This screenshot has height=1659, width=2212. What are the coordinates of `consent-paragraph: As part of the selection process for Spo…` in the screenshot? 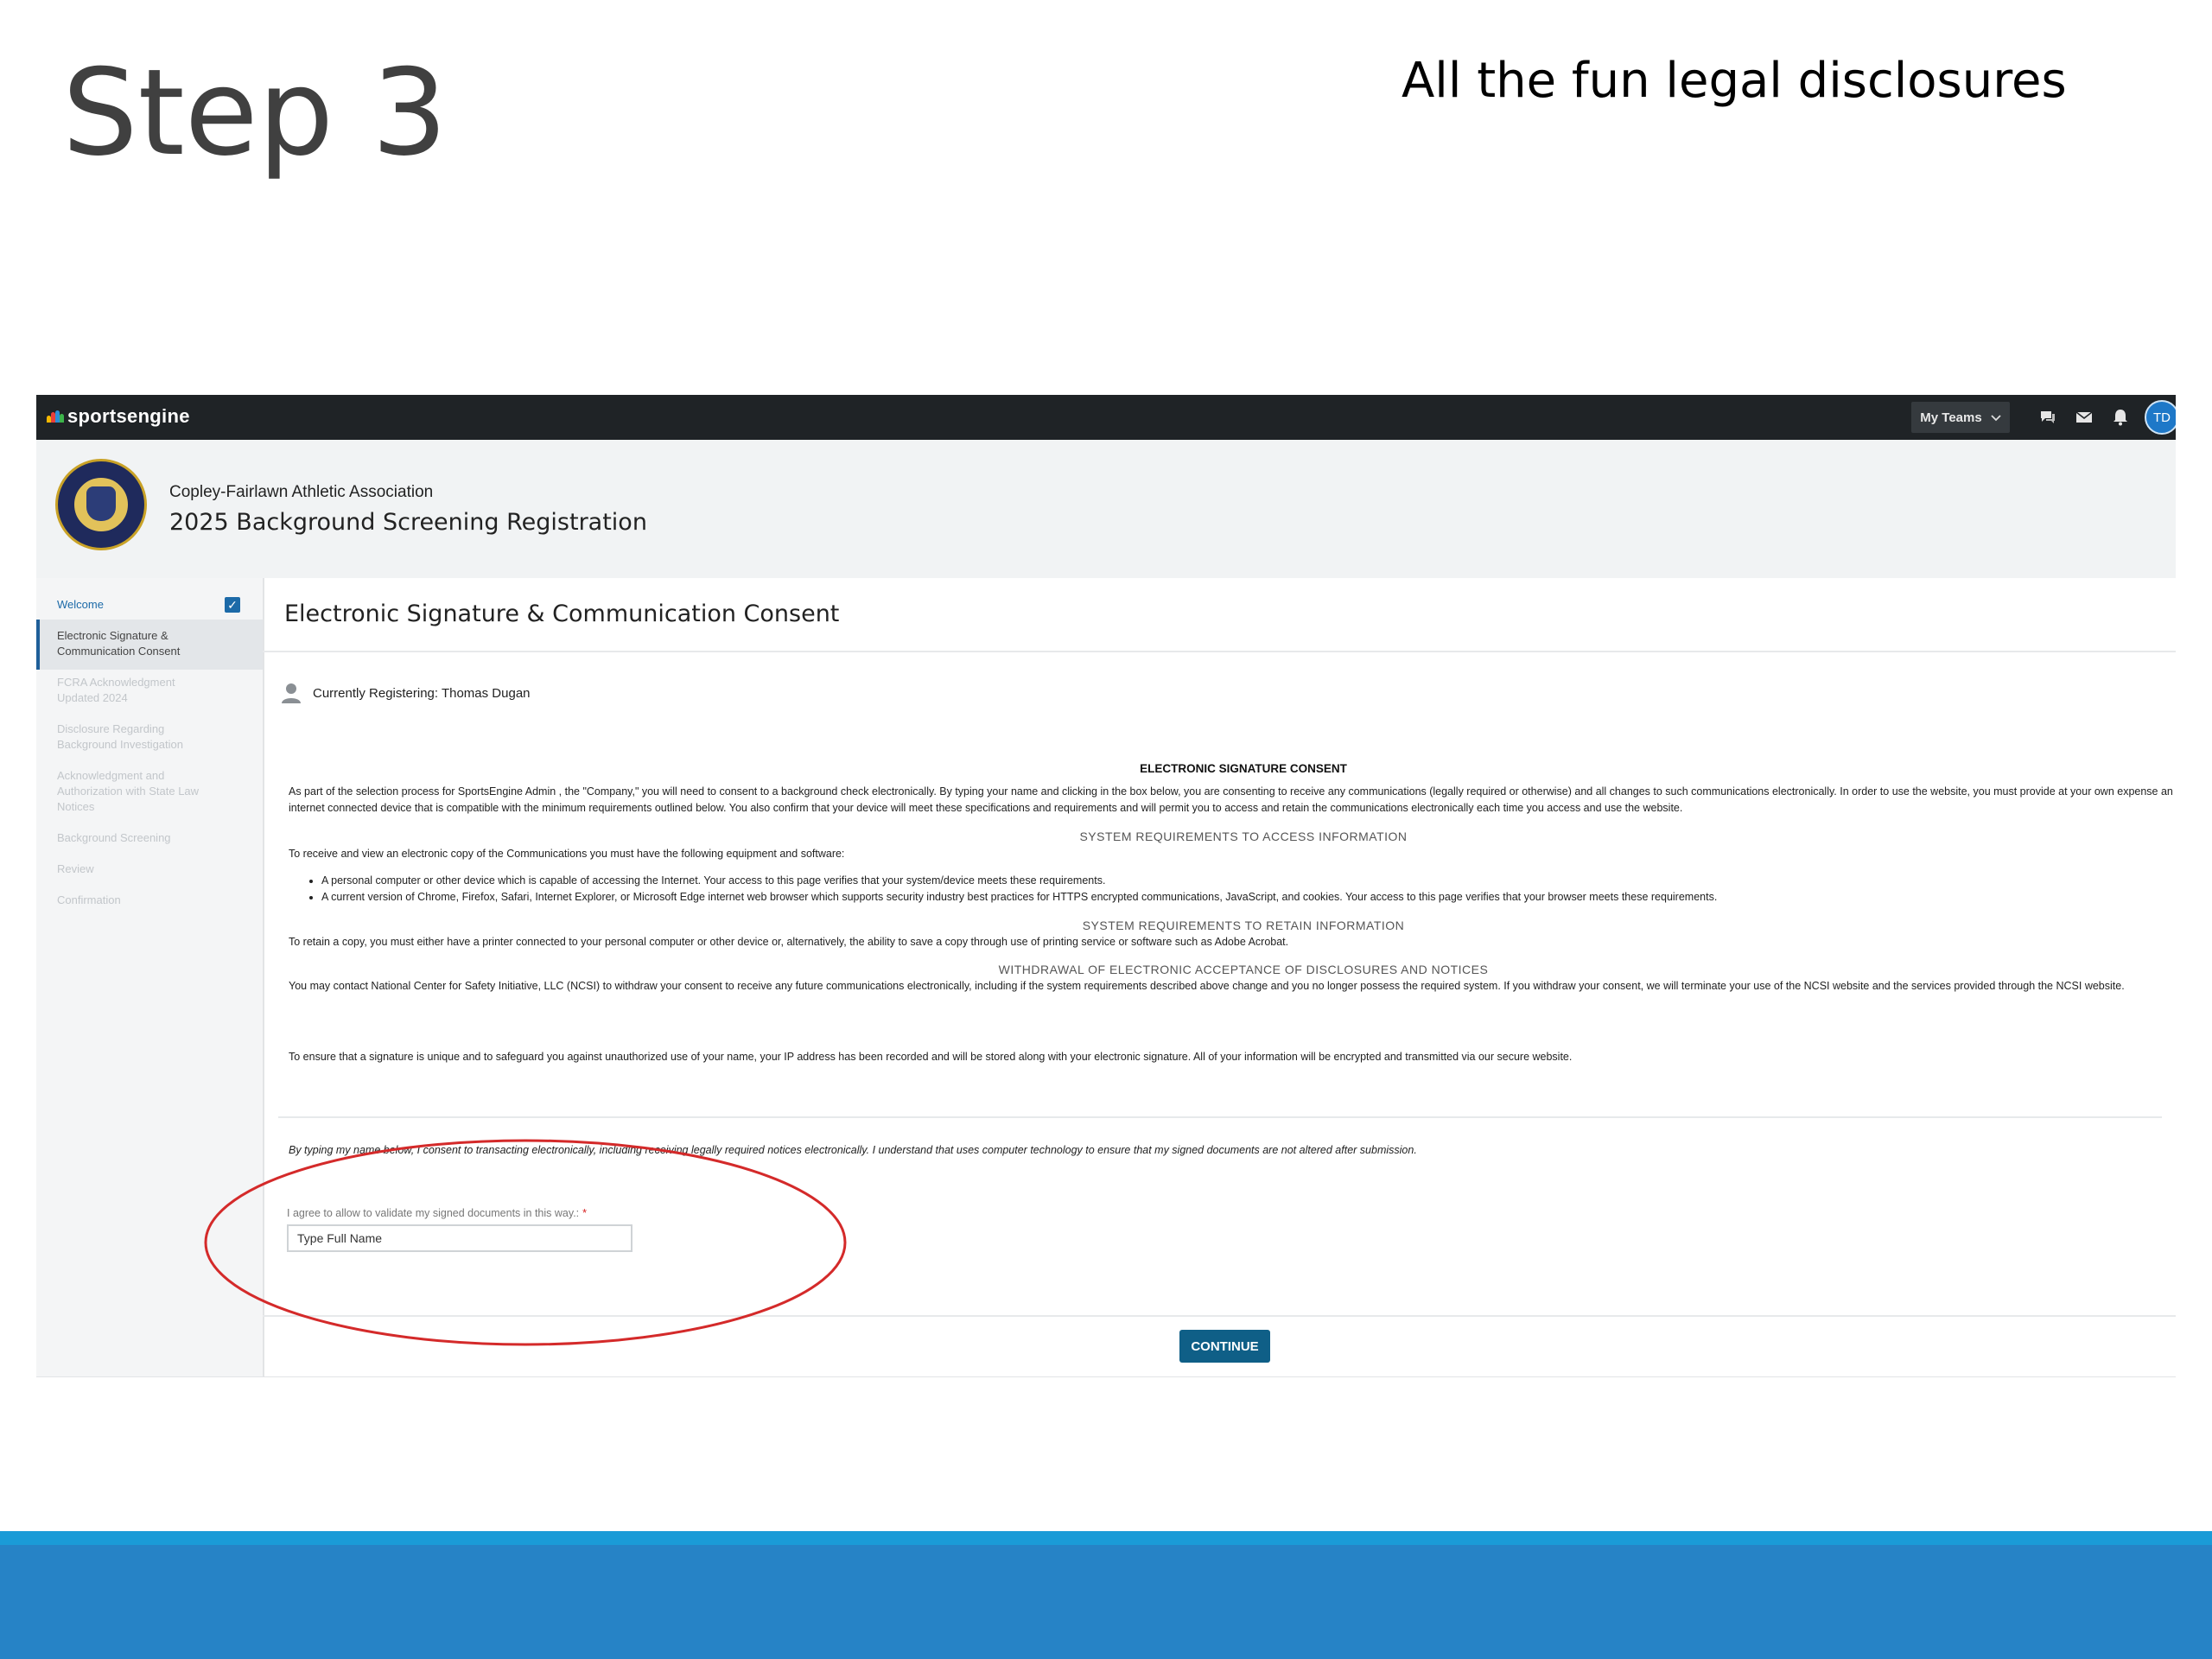 It's located at (1231, 799).